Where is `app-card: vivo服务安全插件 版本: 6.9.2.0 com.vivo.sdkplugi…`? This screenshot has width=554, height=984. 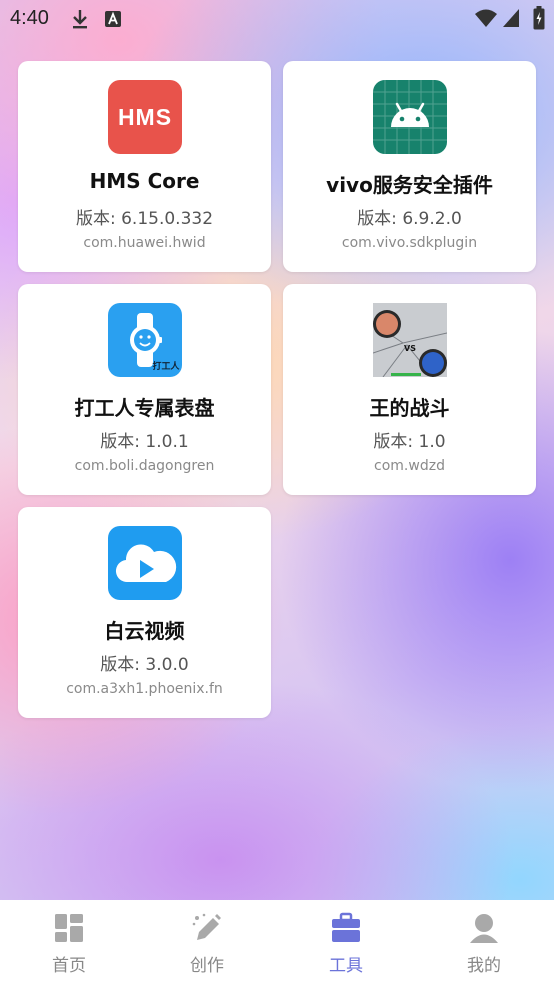 app-card: vivo服务安全插件 版本: 6.9.2.0 com.vivo.sdkplugi… is located at coordinates (409, 166).